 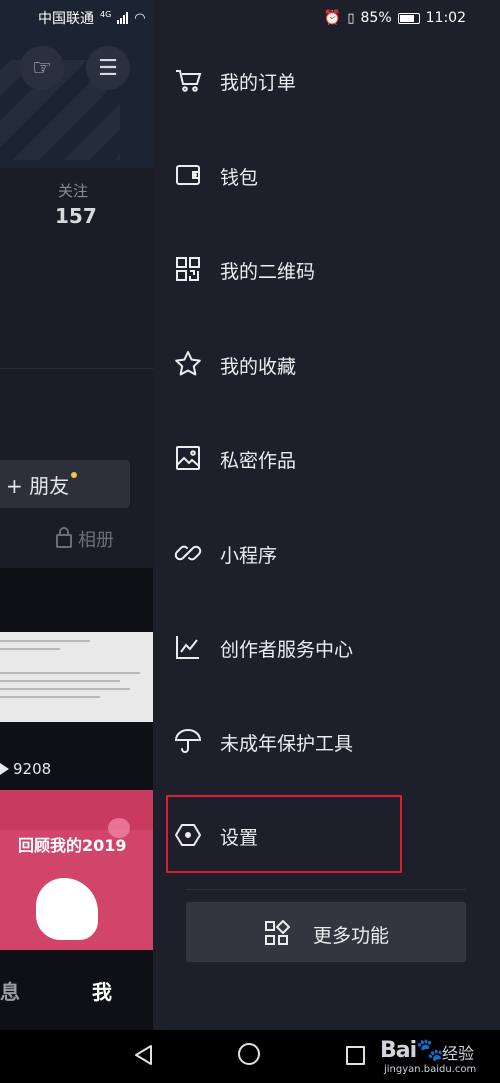 I want to click on image-icon, so click(x=188, y=458).